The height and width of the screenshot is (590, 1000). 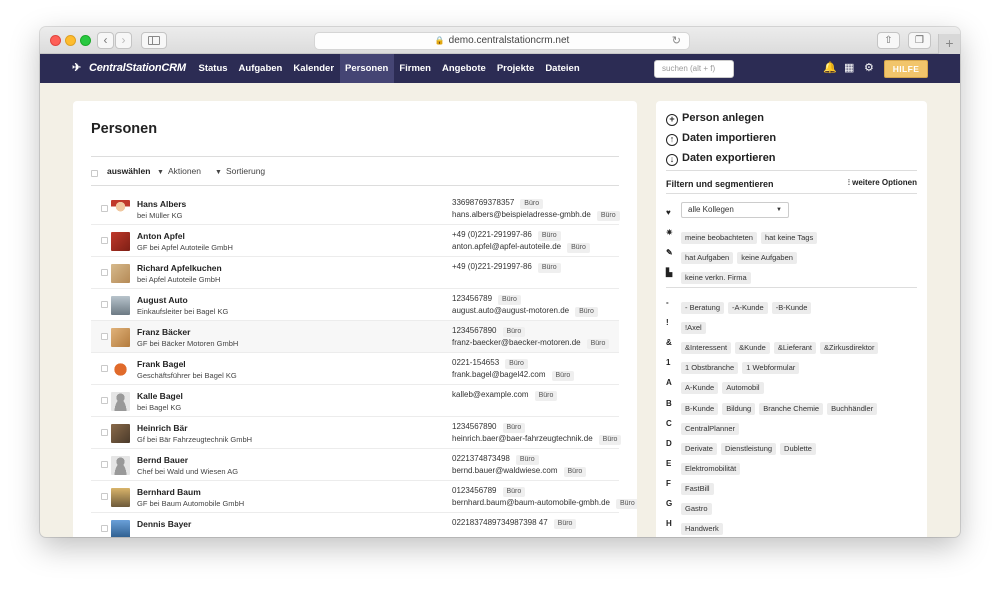 I want to click on table-row: Dennis Bayer 0221837489734987398 47 Büro, so click(x=355, y=525).